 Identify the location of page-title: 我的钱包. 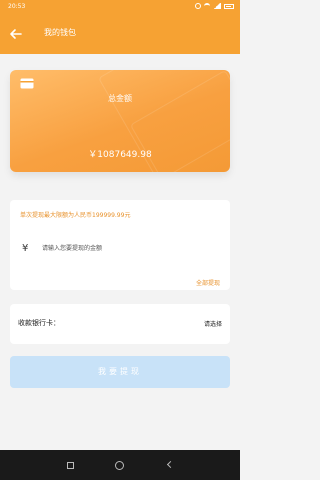
(60, 32).